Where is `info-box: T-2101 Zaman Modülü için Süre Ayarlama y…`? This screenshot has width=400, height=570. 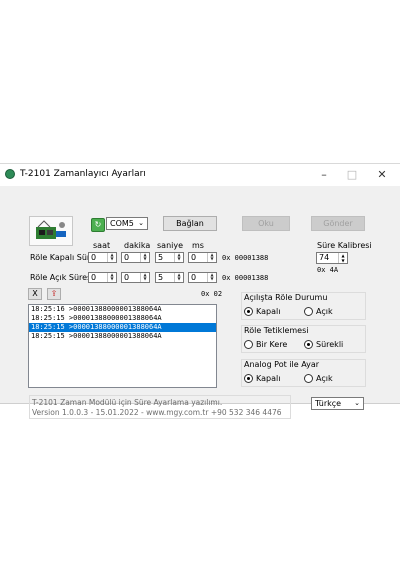 info-box: T-2101 Zaman Modülü için Süre Ayarlama y… is located at coordinates (160, 407).